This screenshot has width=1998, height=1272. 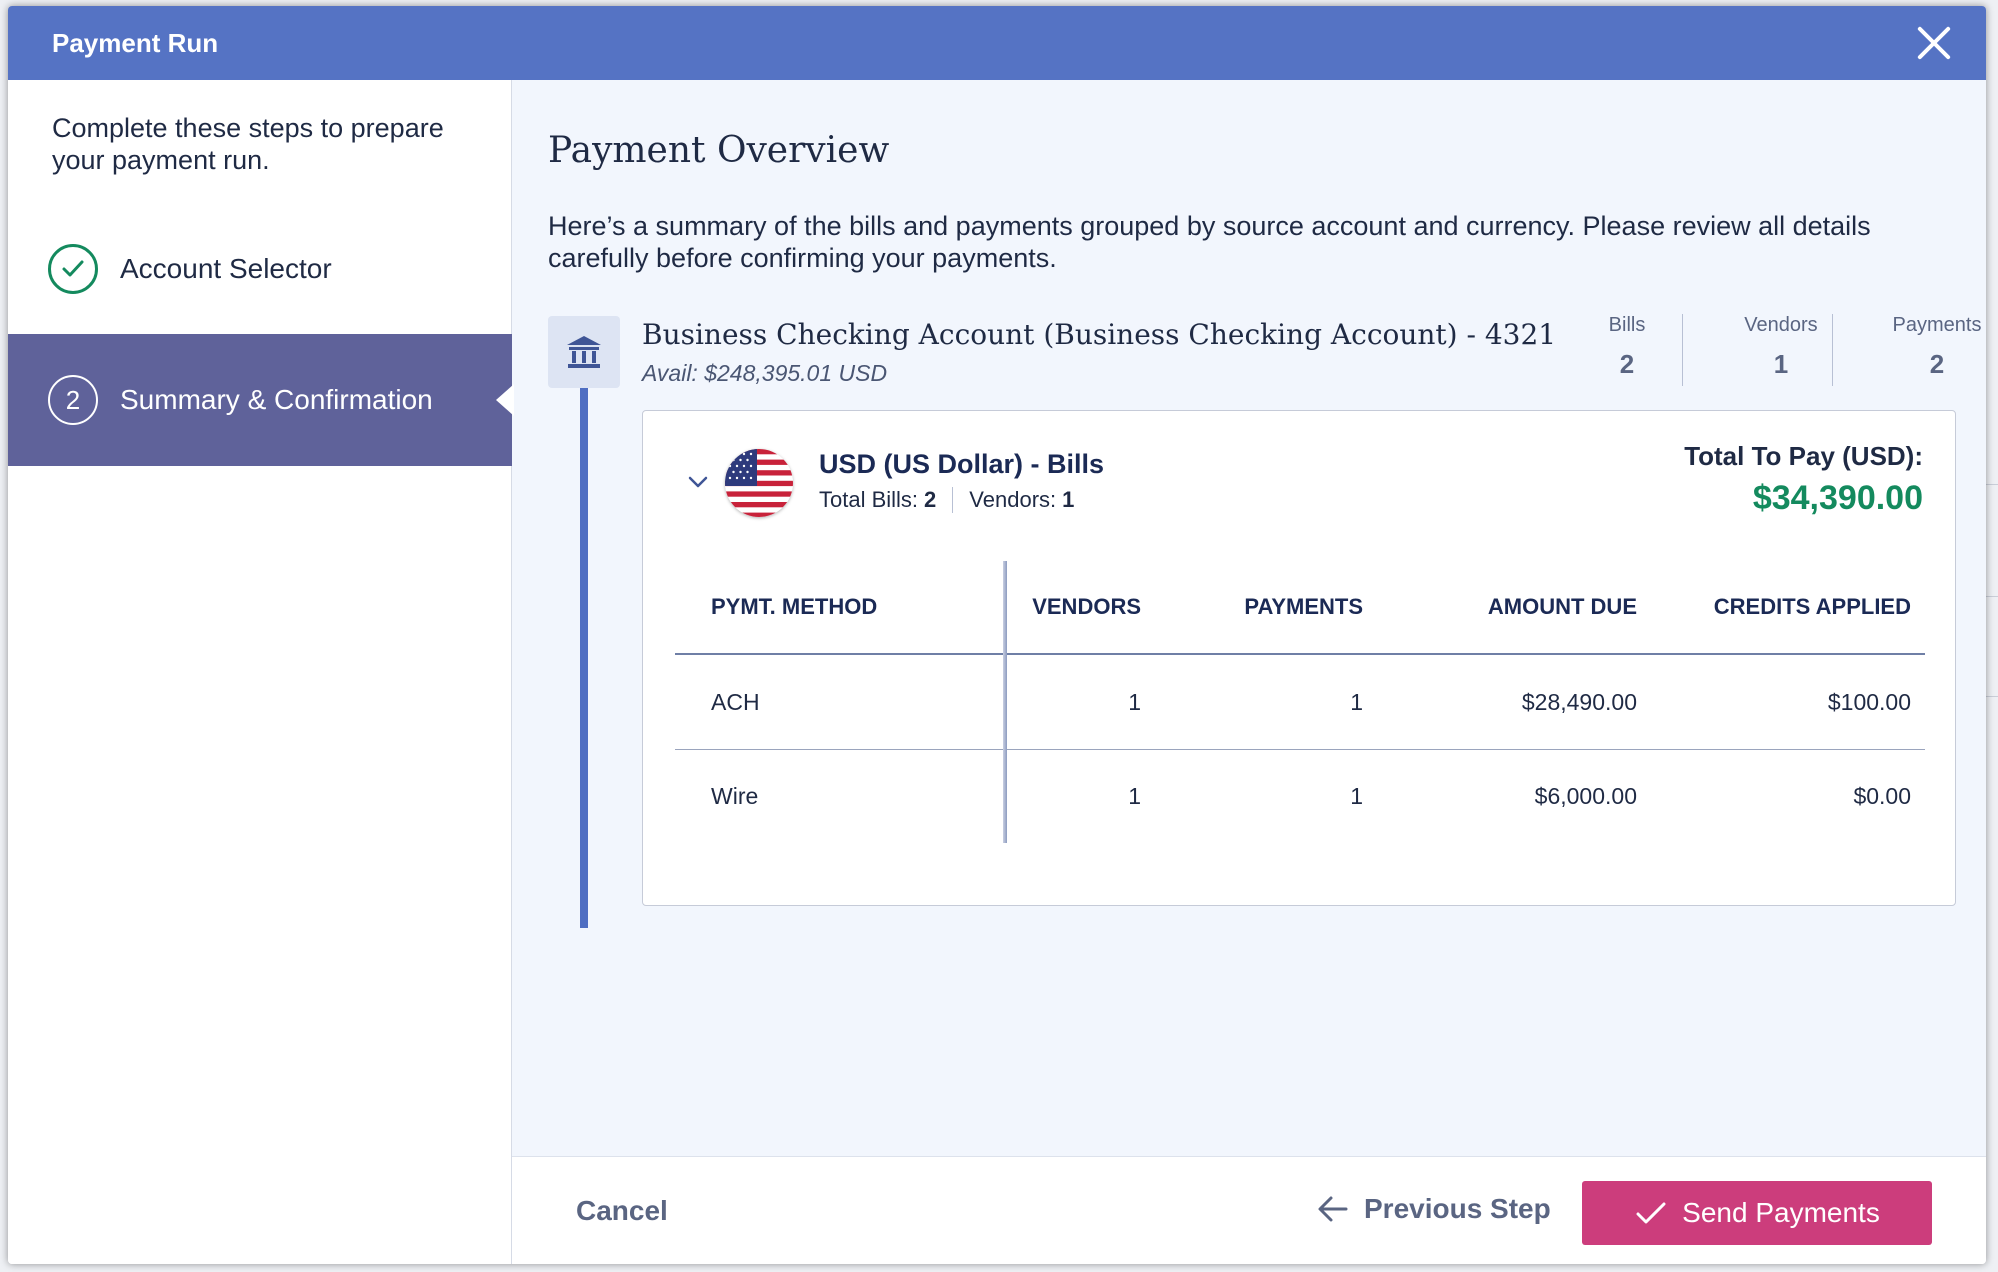 What do you see at coordinates (1781, 364) in the screenshot?
I see `stat-value: 1` at bounding box center [1781, 364].